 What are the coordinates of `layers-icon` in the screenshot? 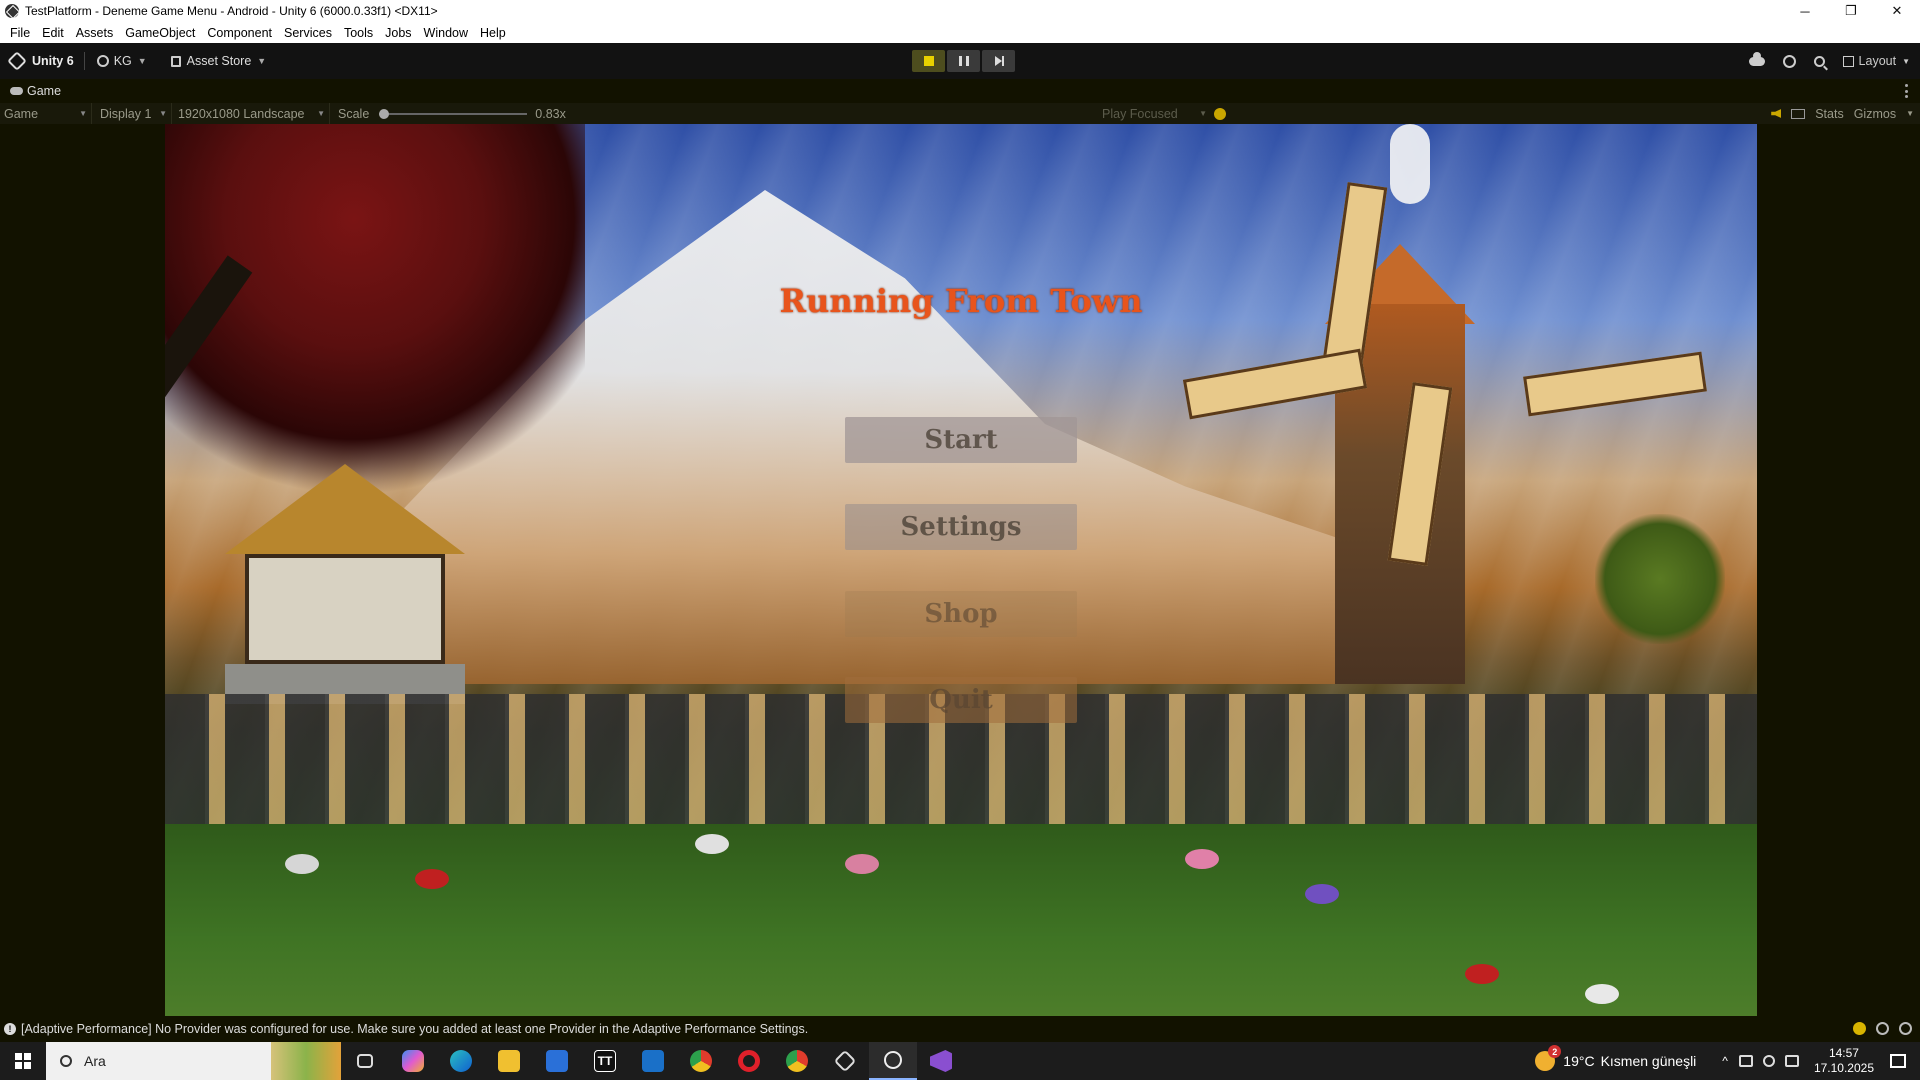 It's located at (1882, 1028).